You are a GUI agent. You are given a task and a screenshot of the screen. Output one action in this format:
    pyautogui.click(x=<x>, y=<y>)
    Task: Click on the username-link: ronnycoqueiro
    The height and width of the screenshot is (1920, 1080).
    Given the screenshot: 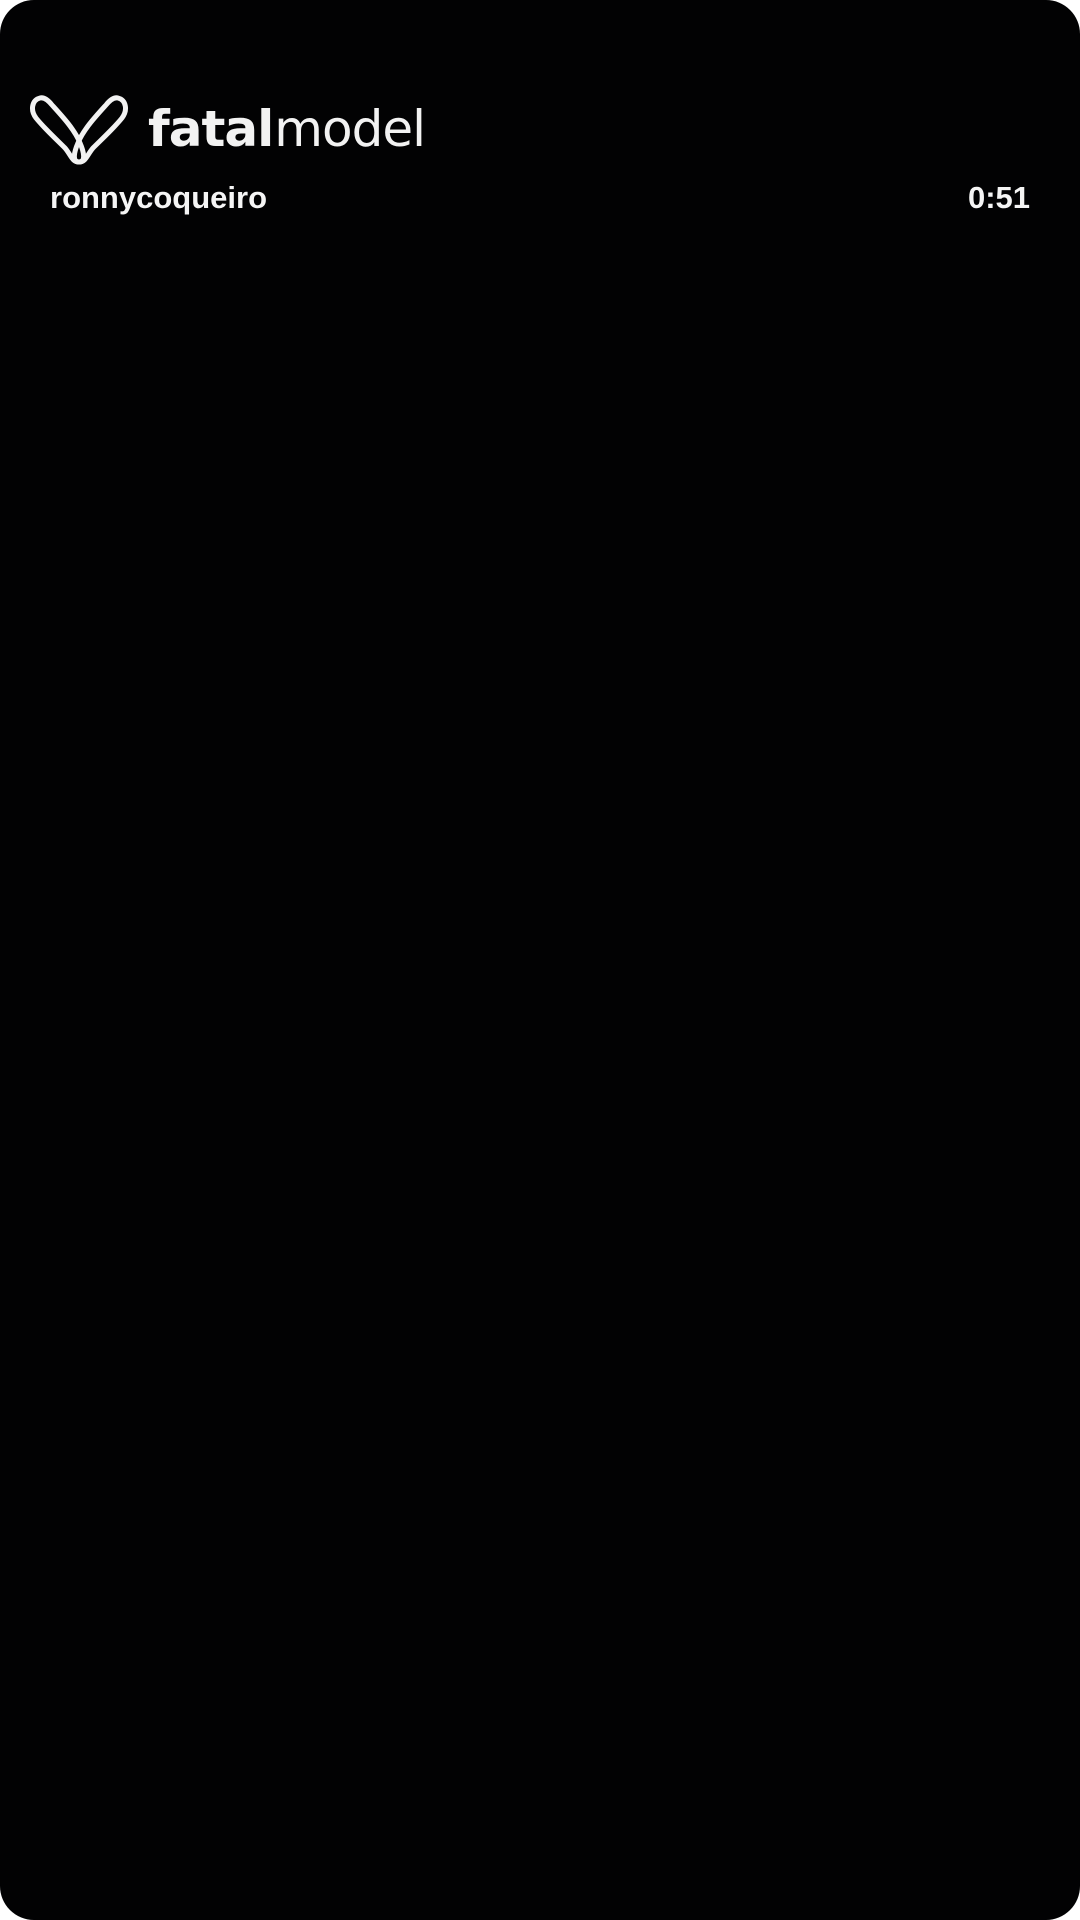 What is the action you would take?
    pyautogui.click(x=158, y=198)
    